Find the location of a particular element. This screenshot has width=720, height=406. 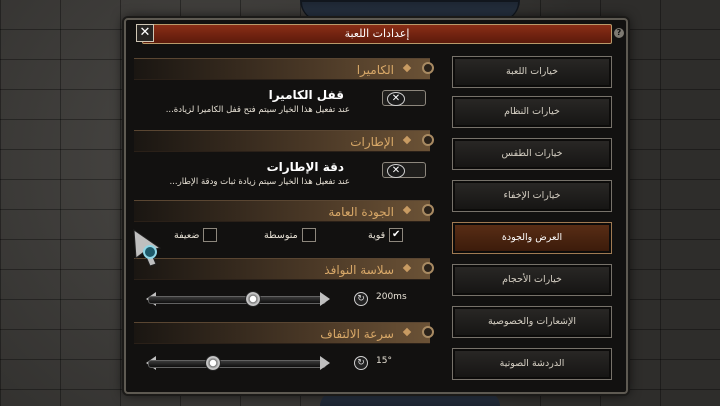

mouse-cursor-icon is located at coordinates (147, 247).